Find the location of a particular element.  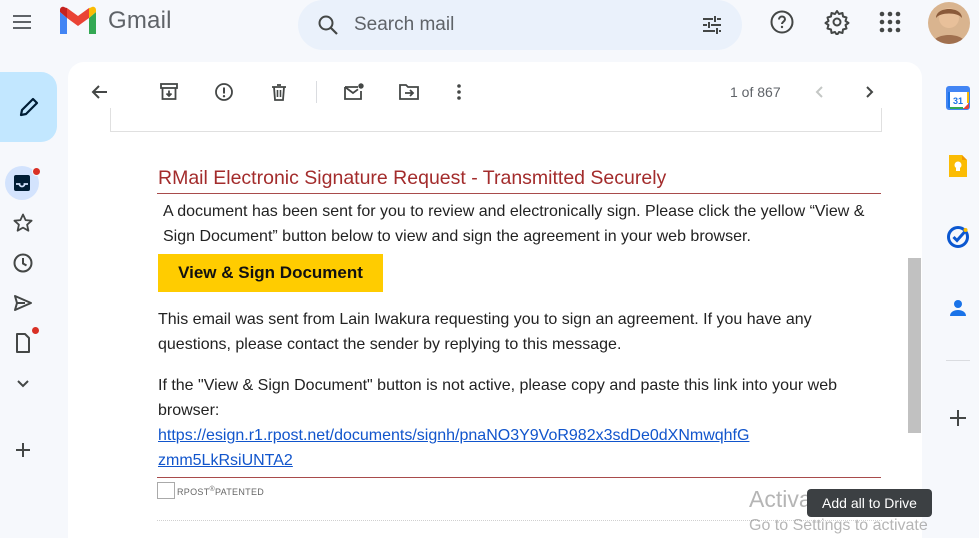

more-vert-icon is located at coordinates (459, 92).